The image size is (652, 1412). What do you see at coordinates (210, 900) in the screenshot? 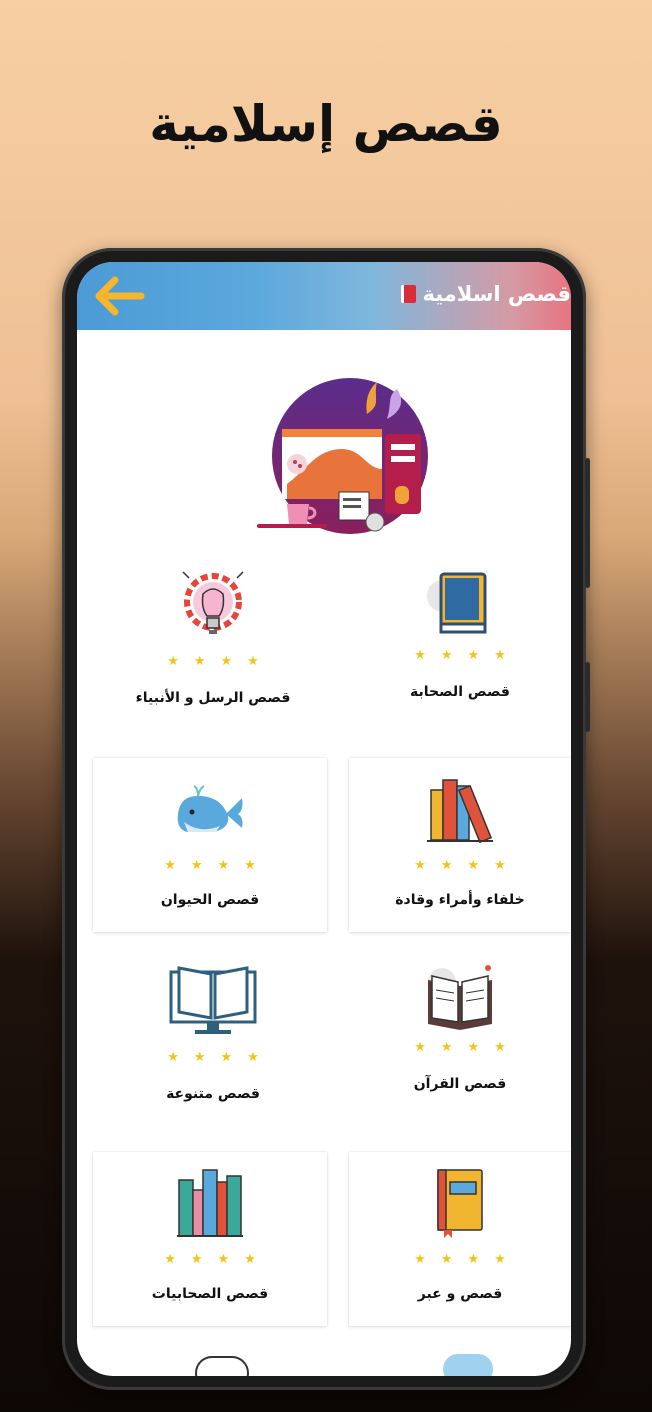
I see `category-label: قصص الحيوان` at bounding box center [210, 900].